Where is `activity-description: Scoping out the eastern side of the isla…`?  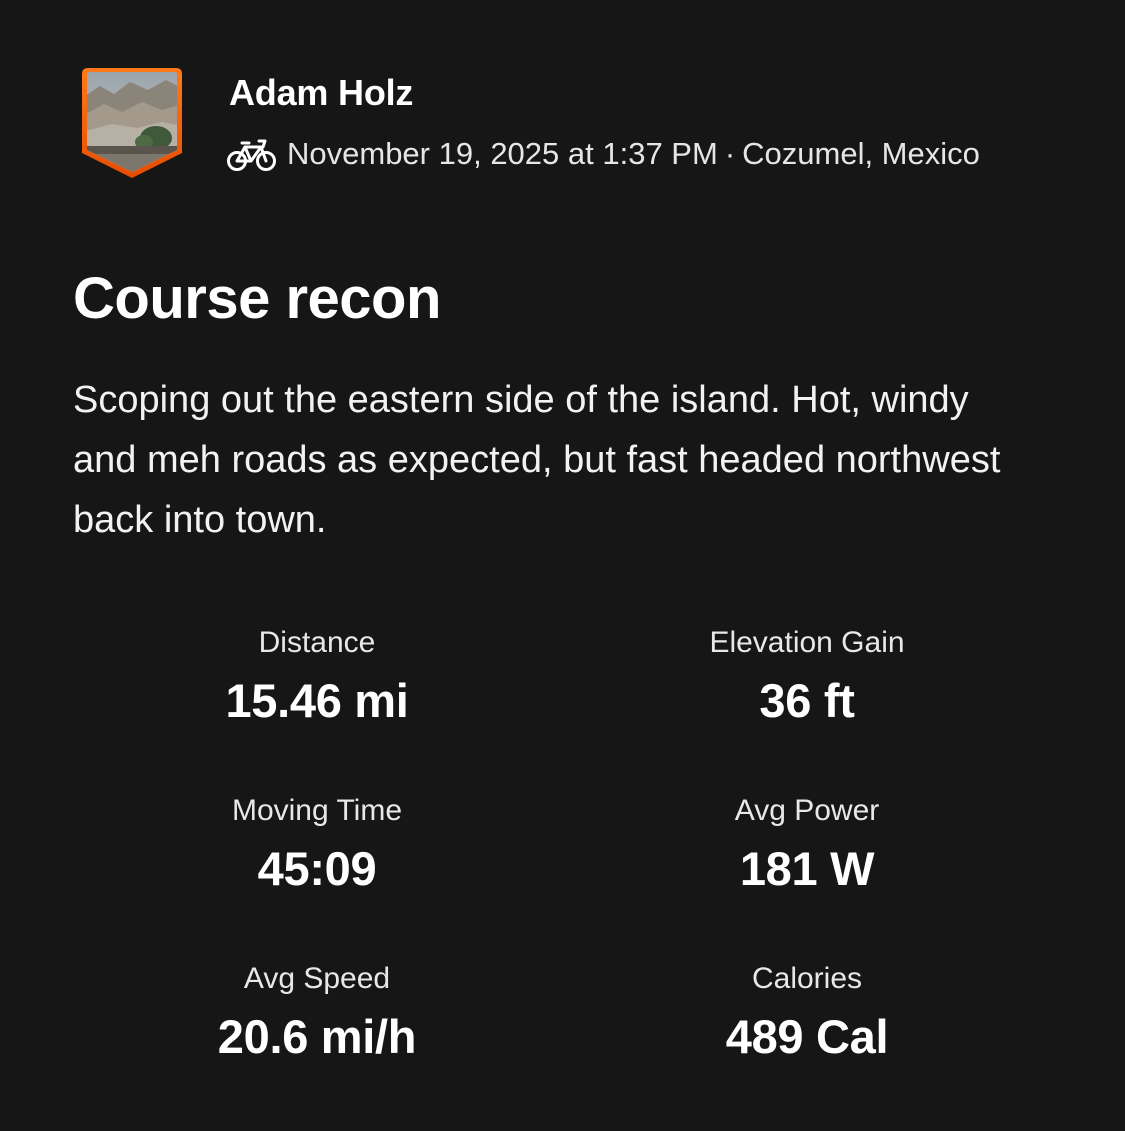
activity-description: Scoping out the eastern side of the isla… is located at coordinates (537, 460).